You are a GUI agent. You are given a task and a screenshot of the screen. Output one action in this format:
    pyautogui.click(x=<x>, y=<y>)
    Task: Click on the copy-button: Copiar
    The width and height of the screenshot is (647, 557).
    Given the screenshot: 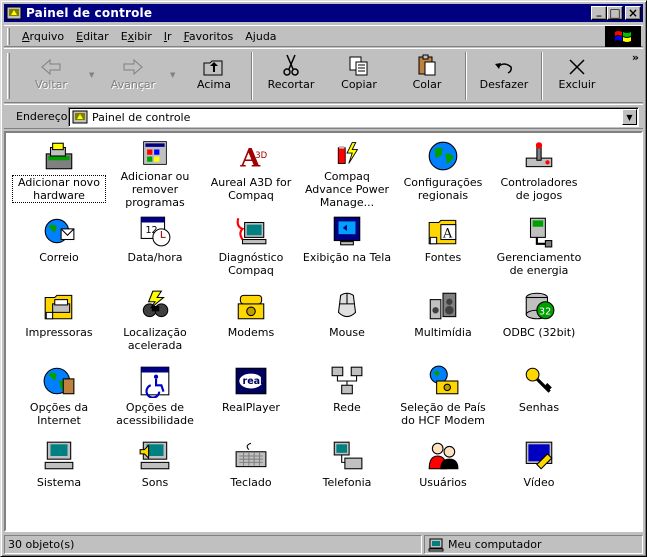 What is the action you would take?
    pyautogui.click(x=359, y=76)
    